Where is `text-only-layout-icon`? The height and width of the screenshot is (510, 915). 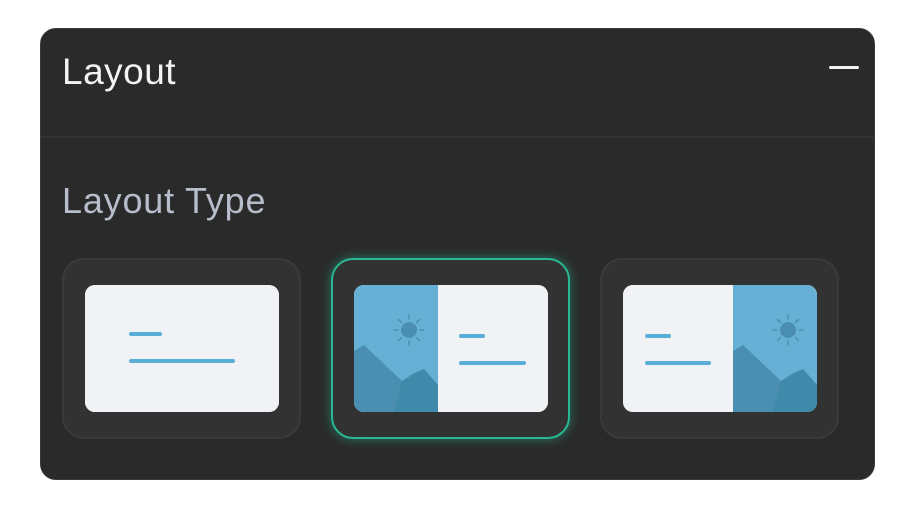
text-only-layout-icon is located at coordinates (182, 348).